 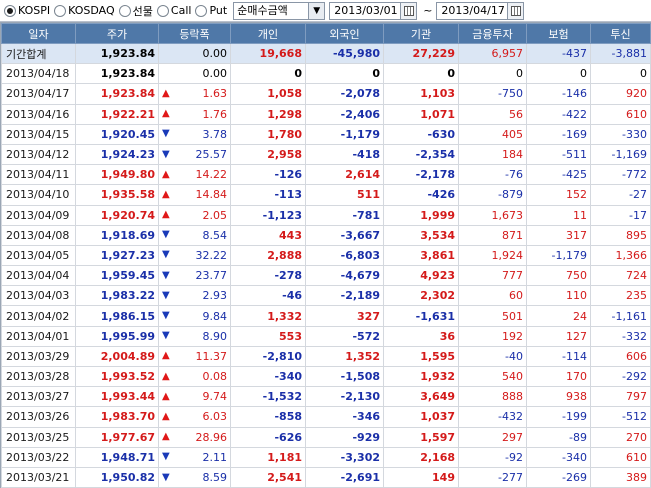 What do you see at coordinates (558, 53) in the screenshot?
I see `summary-insurance: -437` at bounding box center [558, 53].